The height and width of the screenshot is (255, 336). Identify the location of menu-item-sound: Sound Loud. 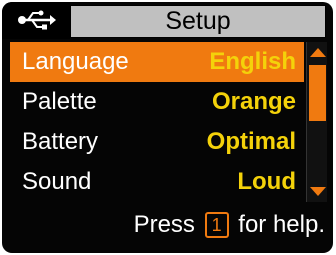
(157, 182).